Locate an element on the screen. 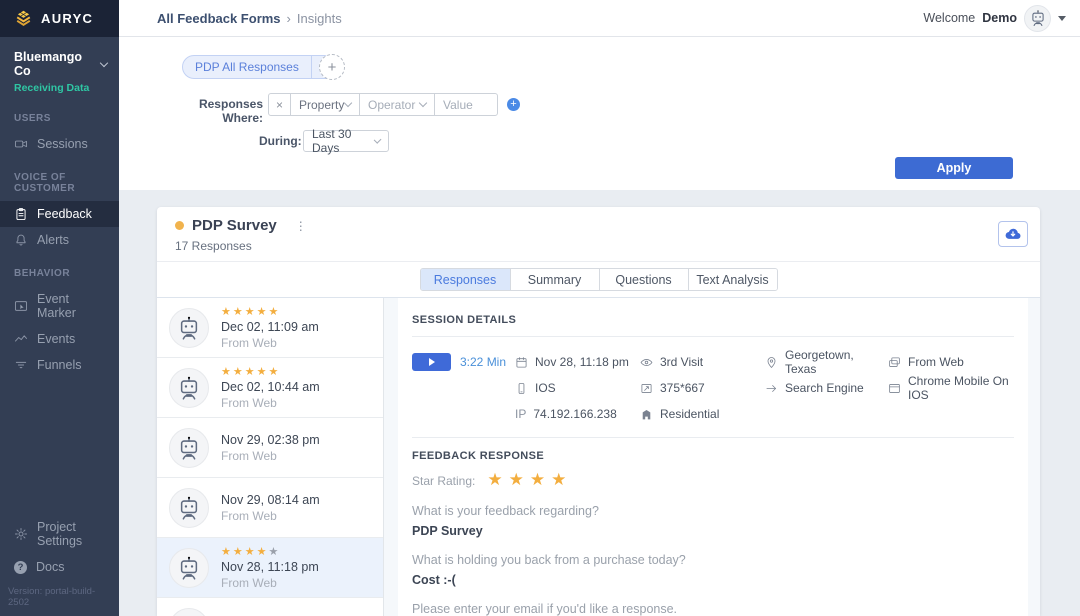 The height and width of the screenshot is (616, 1080). browser-icon is located at coordinates (894, 388).